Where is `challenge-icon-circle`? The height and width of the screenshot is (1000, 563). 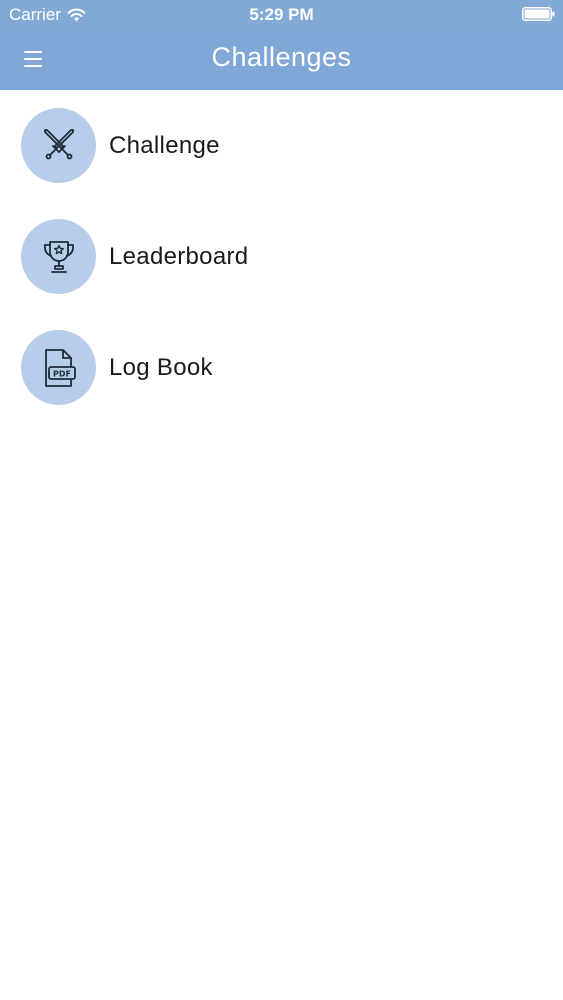
challenge-icon-circle is located at coordinates (58, 145).